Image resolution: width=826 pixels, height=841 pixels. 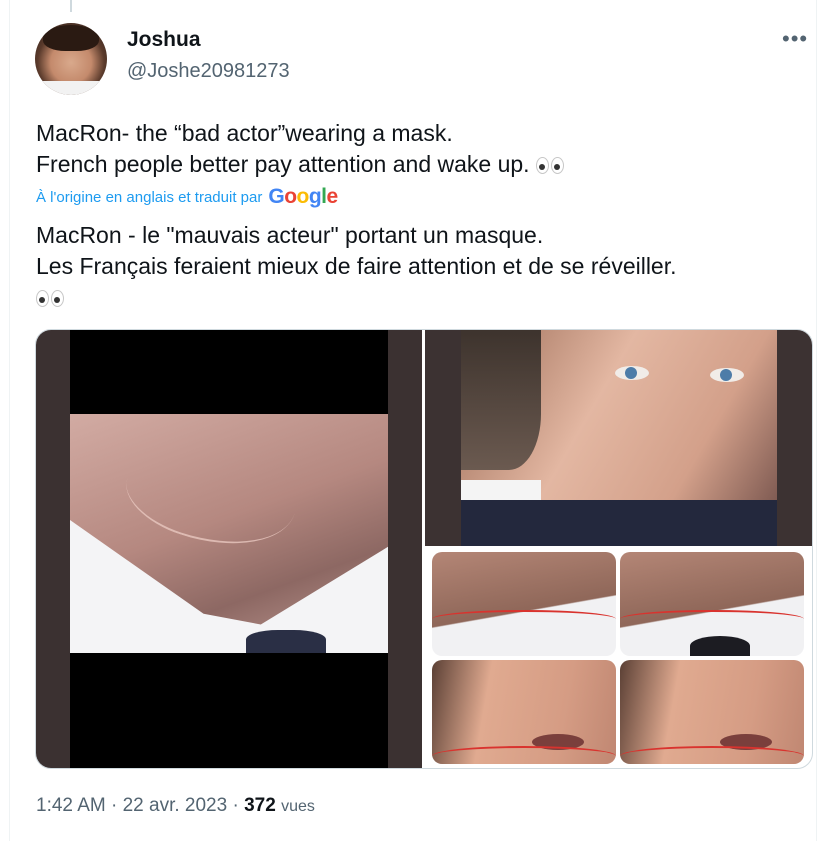 What do you see at coordinates (795, 39) in the screenshot?
I see `more-options-icon: •••` at bounding box center [795, 39].